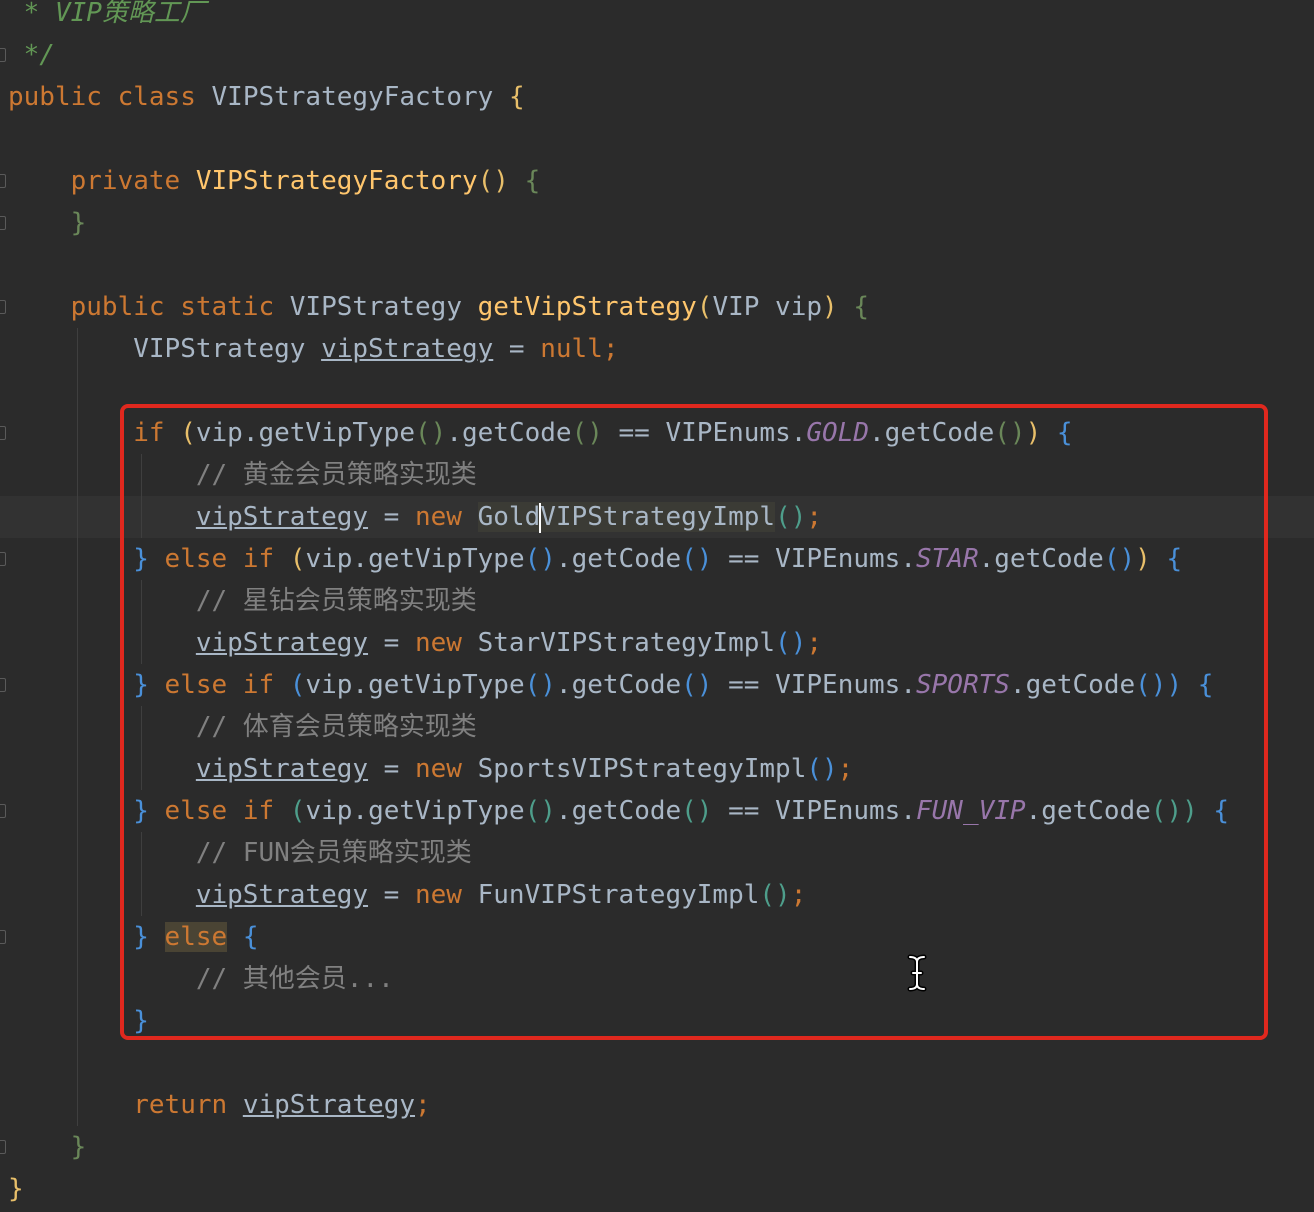 The height and width of the screenshot is (1212, 1314). Describe the element at coordinates (196, 559) in the screenshot. I see `keyword-else: else` at that location.